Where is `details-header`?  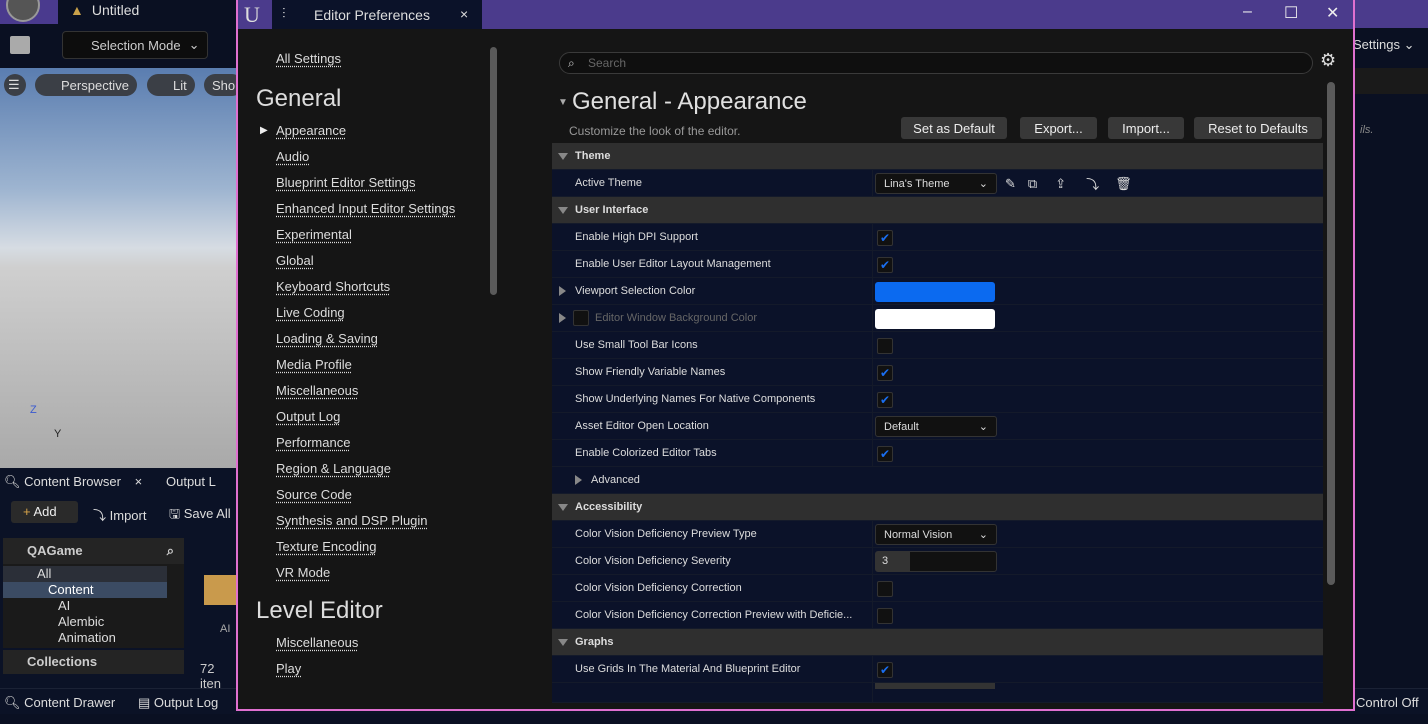
details-header is located at coordinates (1391, 81).